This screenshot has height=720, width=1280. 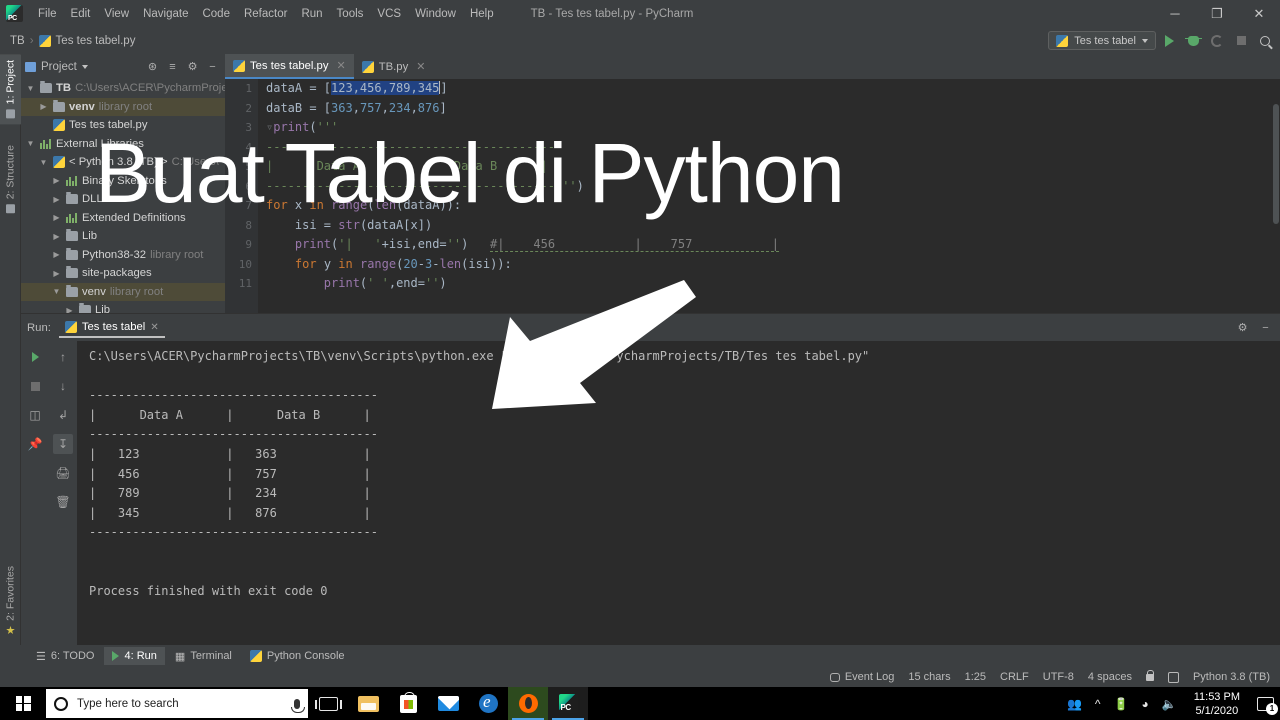 What do you see at coordinates (216, 14) in the screenshot?
I see `menu-code: Code` at bounding box center [216, 14].